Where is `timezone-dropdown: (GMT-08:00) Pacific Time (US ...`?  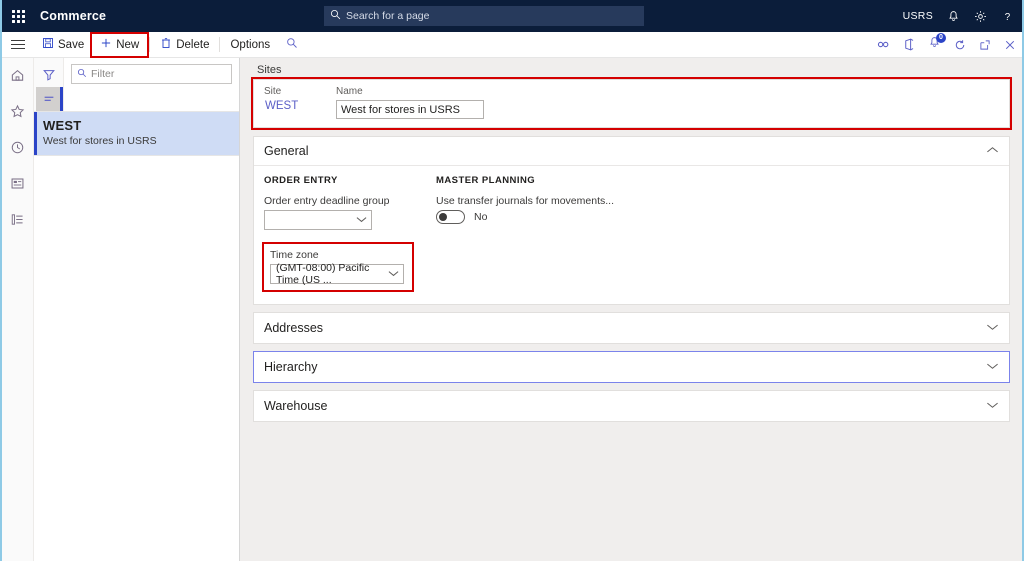
timezone-dropdown: (GMT-08:00) Pacific Time (US ... is located at coordinates (337, 274).